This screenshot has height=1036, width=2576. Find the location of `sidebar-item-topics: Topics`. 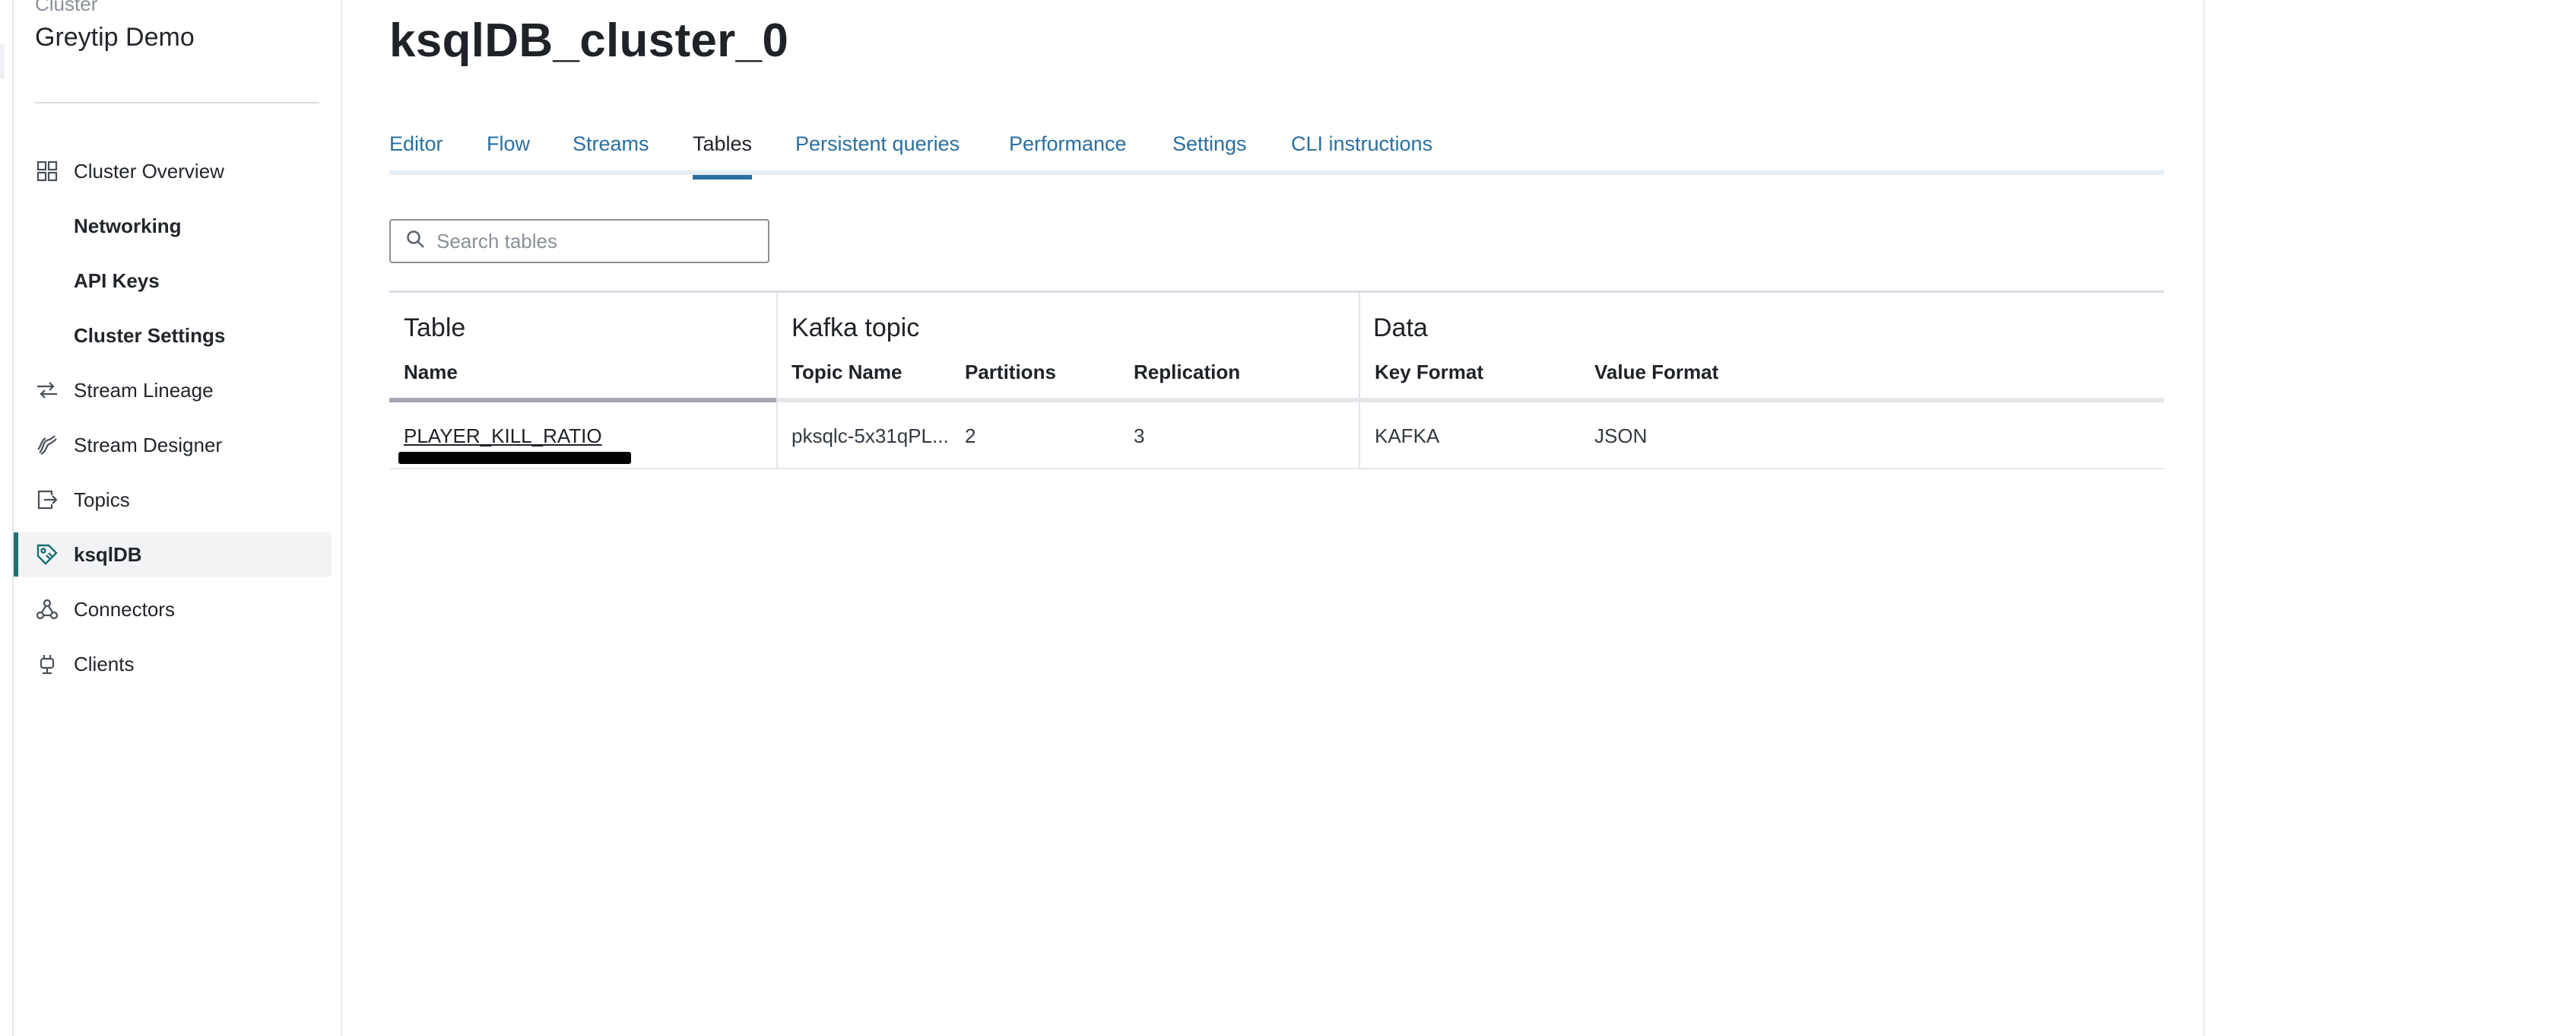

sidebar-item-topics: Topics is located at coordinates (173, 500).